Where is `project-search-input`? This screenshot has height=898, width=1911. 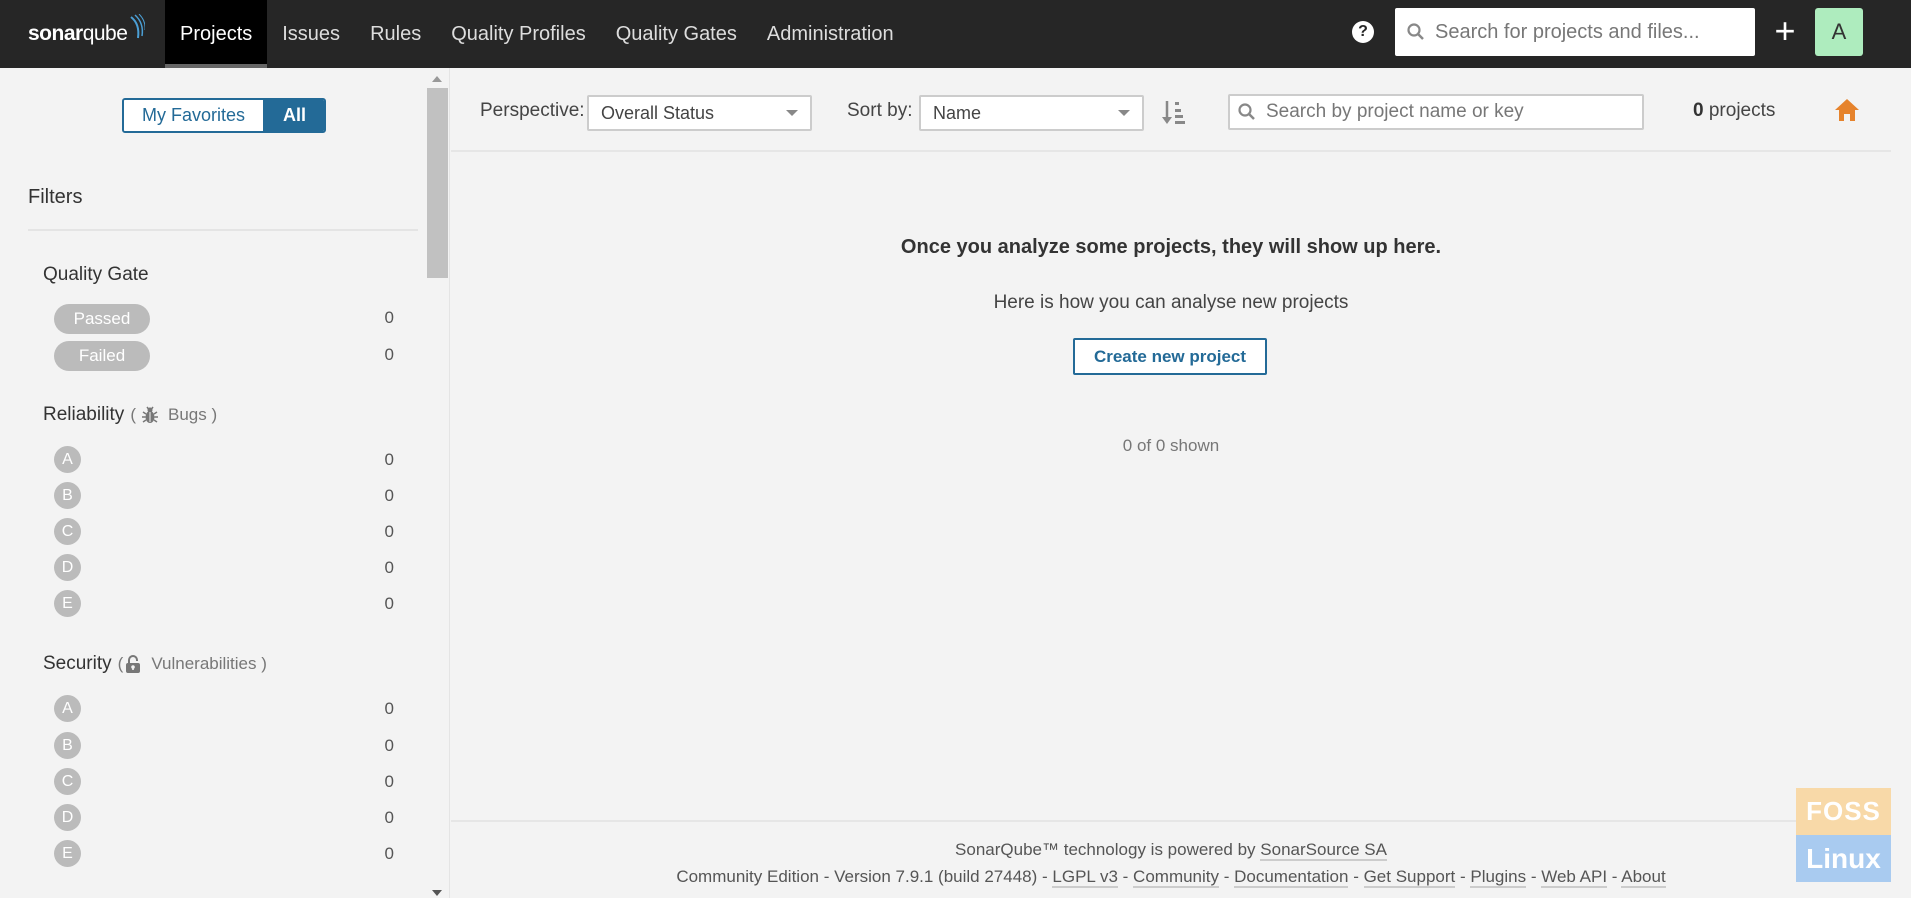 project-search-input is located at coordinates (1446, 112).